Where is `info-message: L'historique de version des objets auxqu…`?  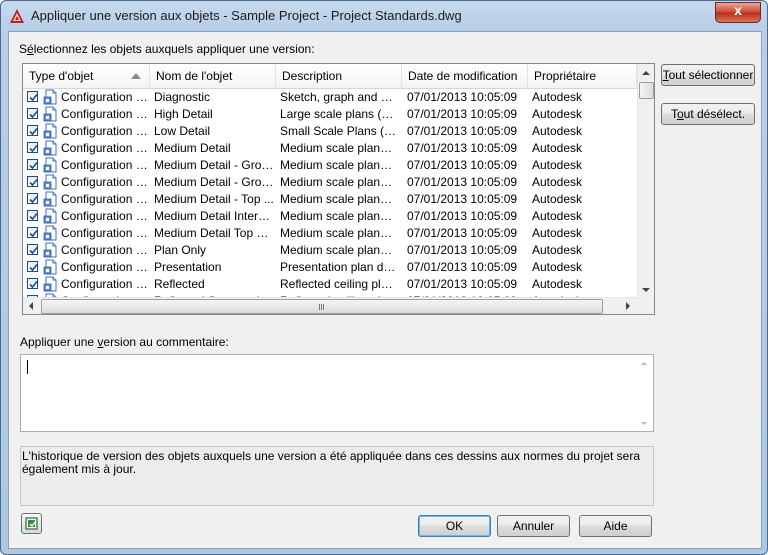
info-message: L'historique de version des objets auxqu… is located at coordinates (337, 476).